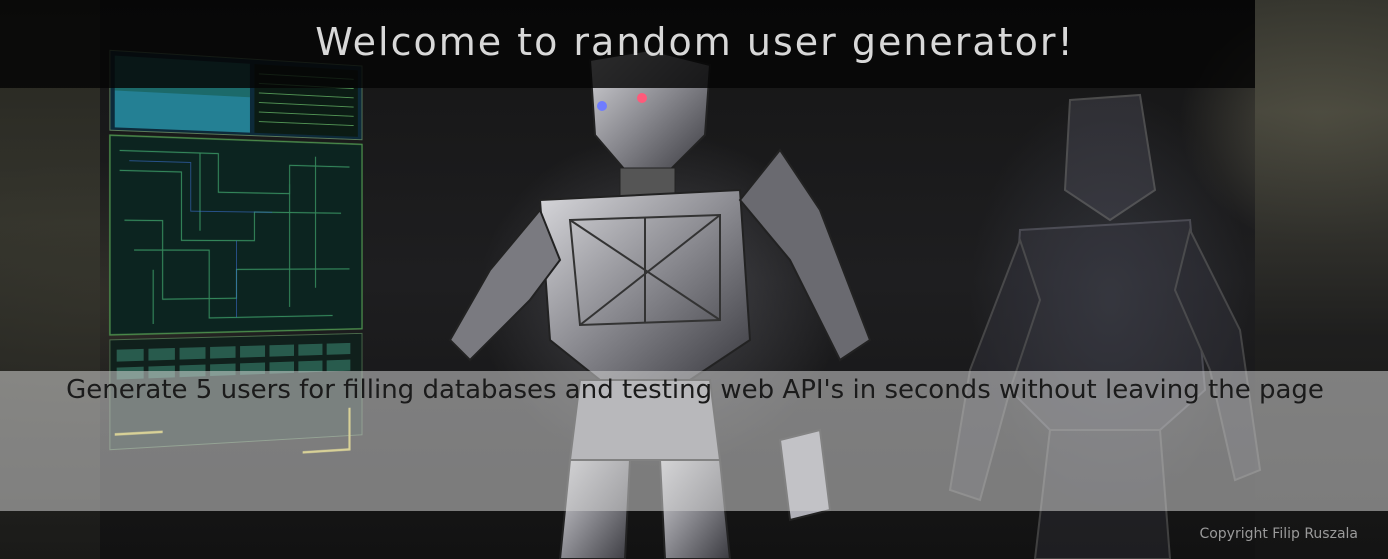 This screenshot has height=559, width=1388. I want to click on footer-copyright: Copyright Filip Ruszala, so click(1278, 534).